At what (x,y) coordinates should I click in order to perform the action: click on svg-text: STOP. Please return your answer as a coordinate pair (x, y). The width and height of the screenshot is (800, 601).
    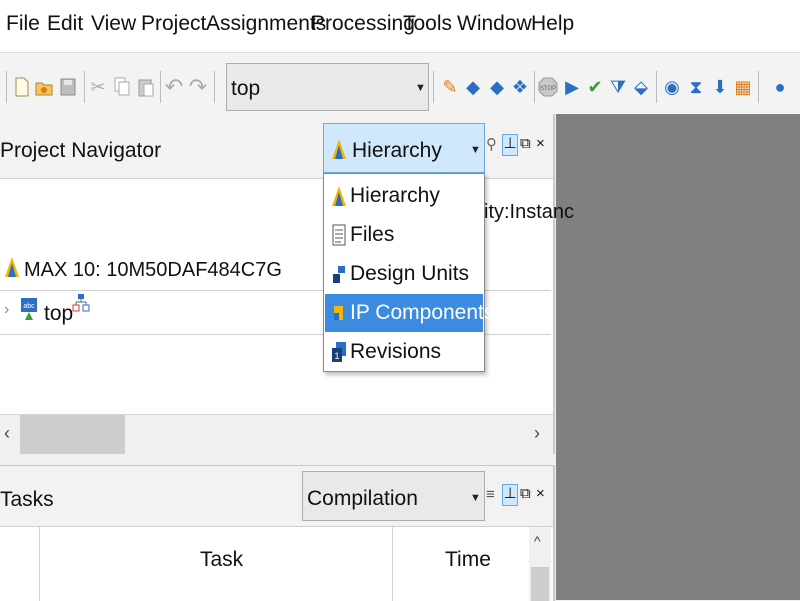
    Looking at the image, I should click on (548, 89).